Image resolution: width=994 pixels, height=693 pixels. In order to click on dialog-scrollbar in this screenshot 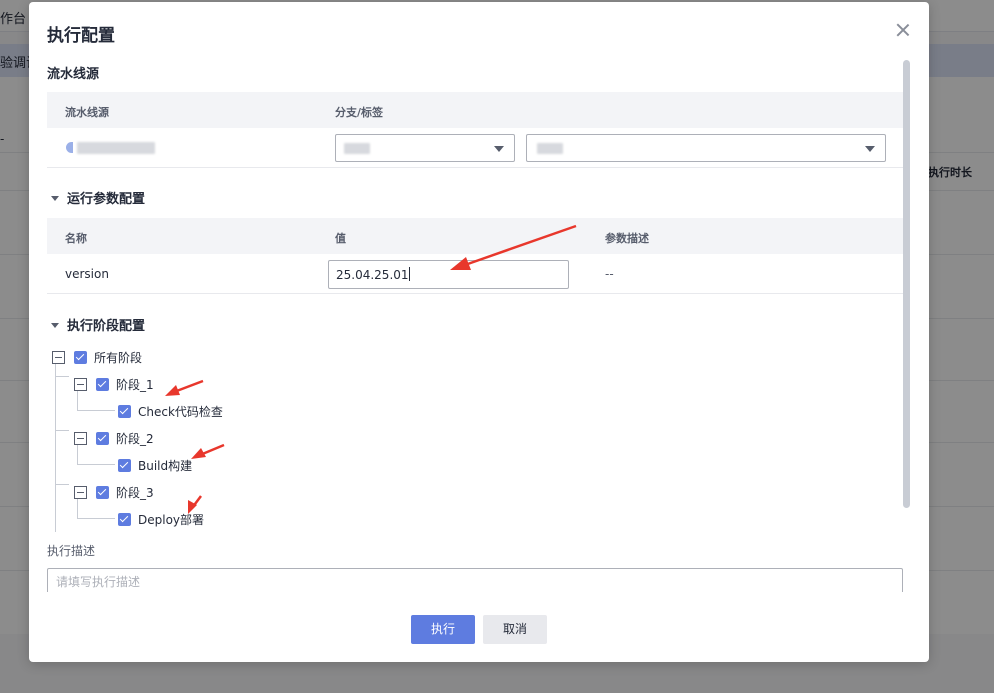, I will do `click(906, 284)`.